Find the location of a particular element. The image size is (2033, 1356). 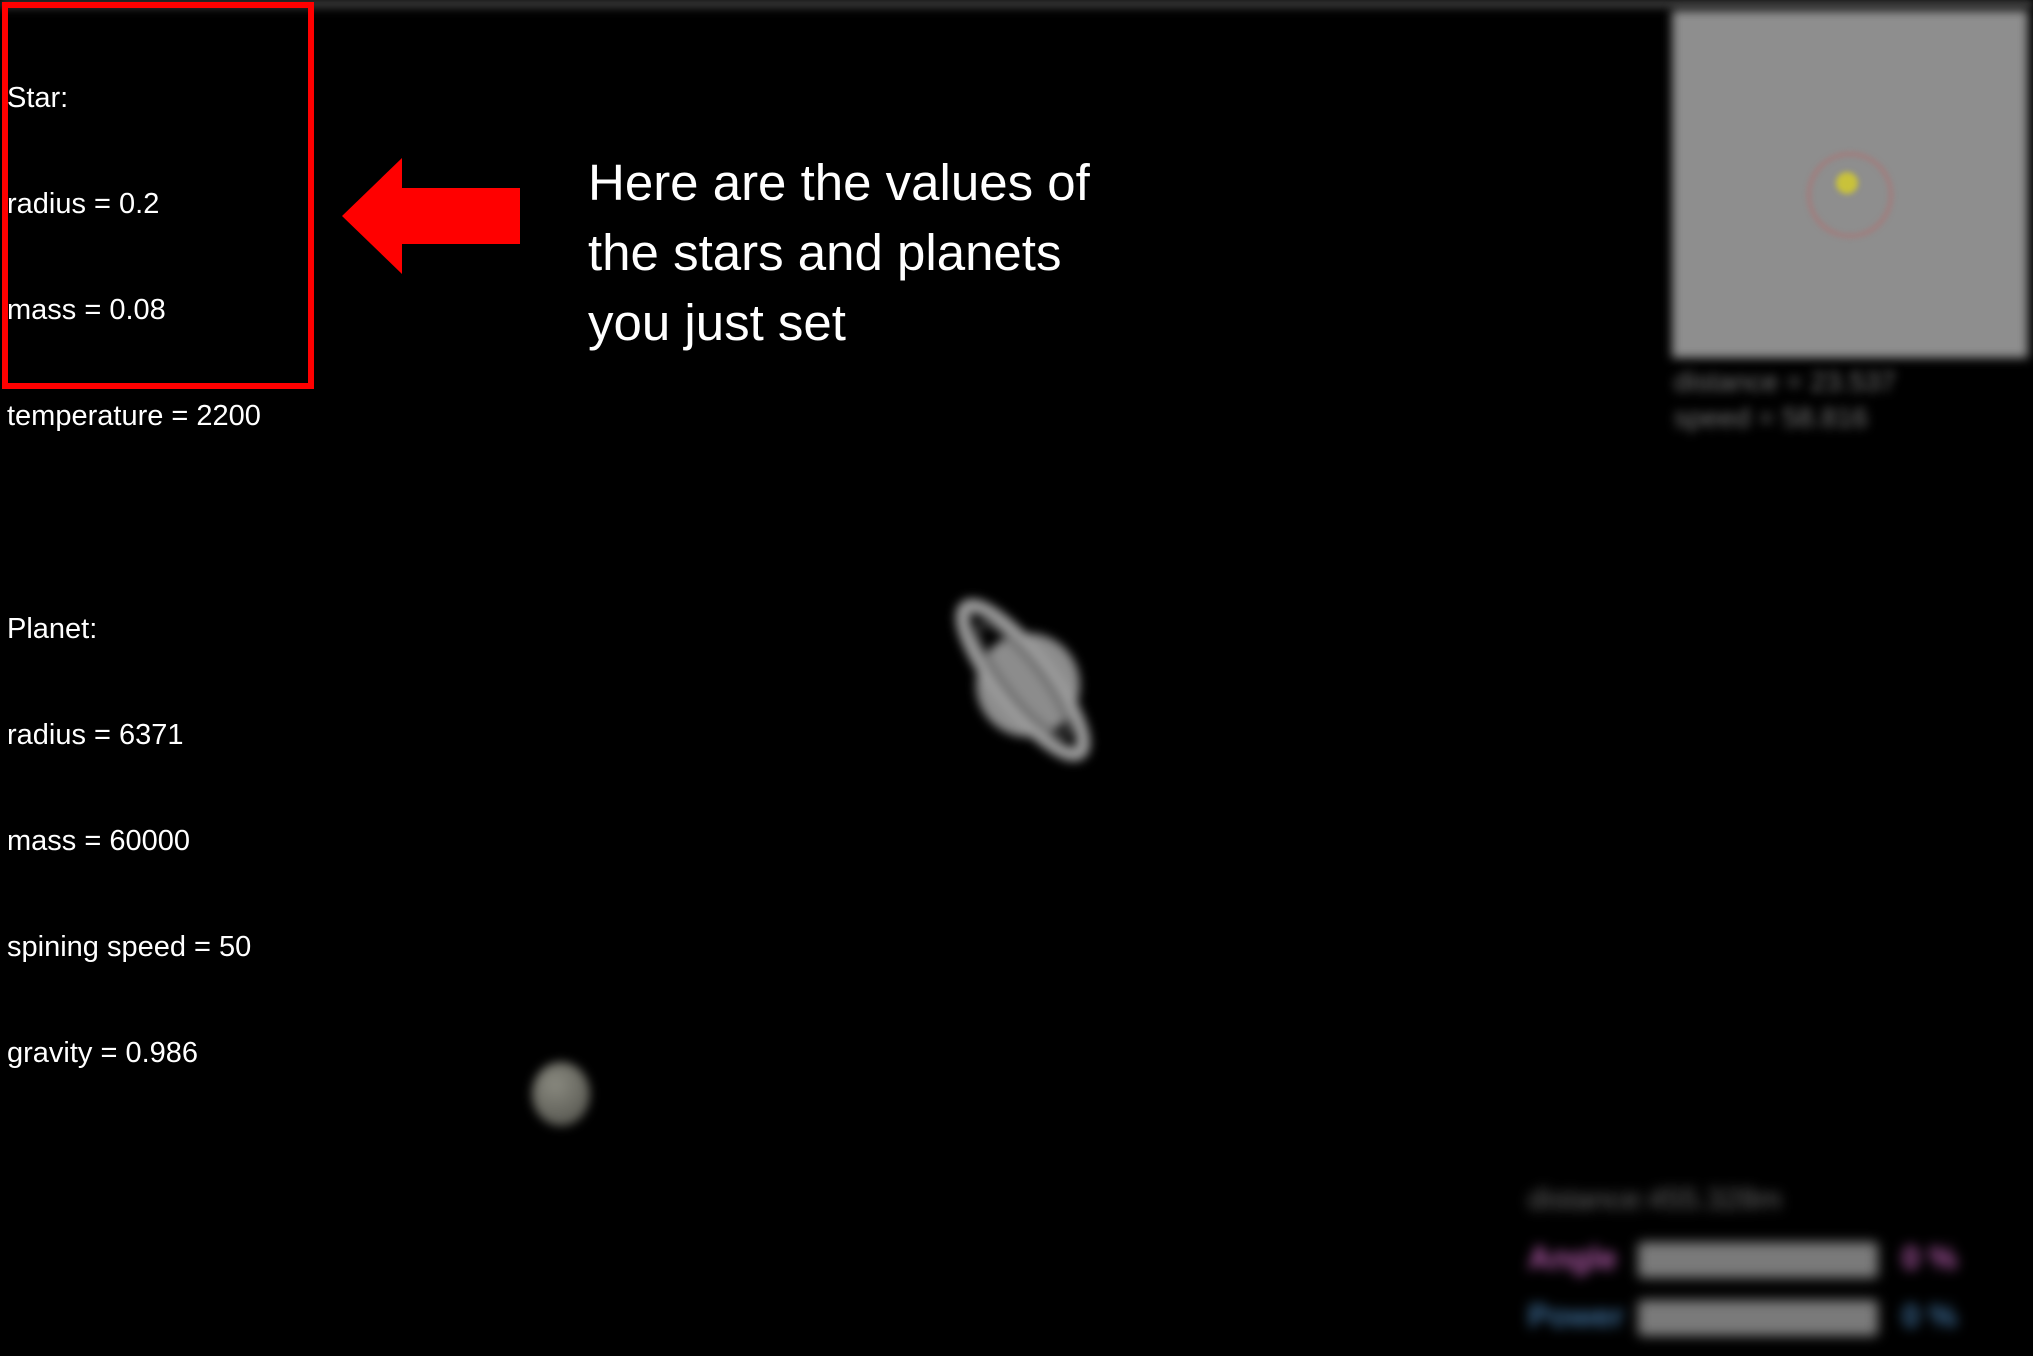

power-control: Power 0 % is located at coordinates (1773, 1317).